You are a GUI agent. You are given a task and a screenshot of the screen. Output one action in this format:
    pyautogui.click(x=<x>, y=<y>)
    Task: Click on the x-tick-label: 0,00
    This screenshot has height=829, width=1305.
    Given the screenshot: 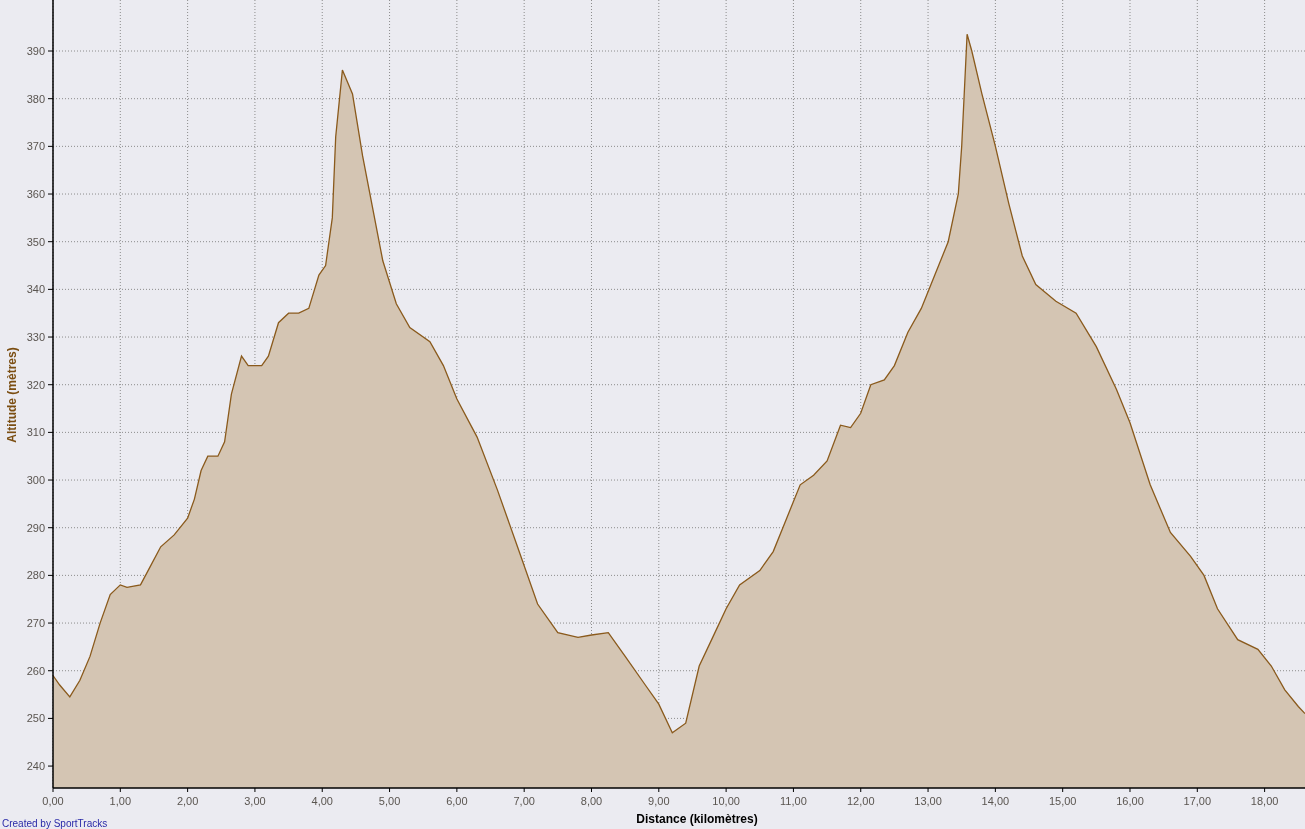 What is the action you would take?
    pyautogui.click(x=53, y=801)
    